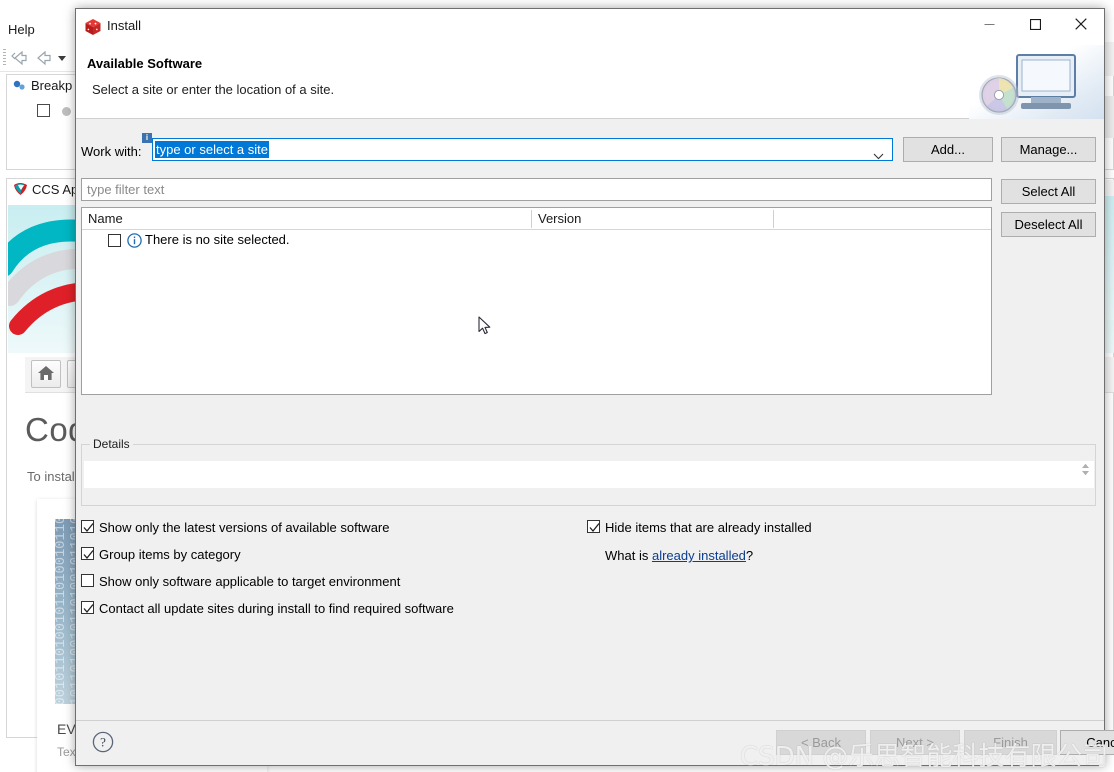 This screenshot has width=1114, height=772. What do you see at coordinates (878, 156) in the screenshot?
I see `chevron-down-icon` at bounding box center [878, 156].